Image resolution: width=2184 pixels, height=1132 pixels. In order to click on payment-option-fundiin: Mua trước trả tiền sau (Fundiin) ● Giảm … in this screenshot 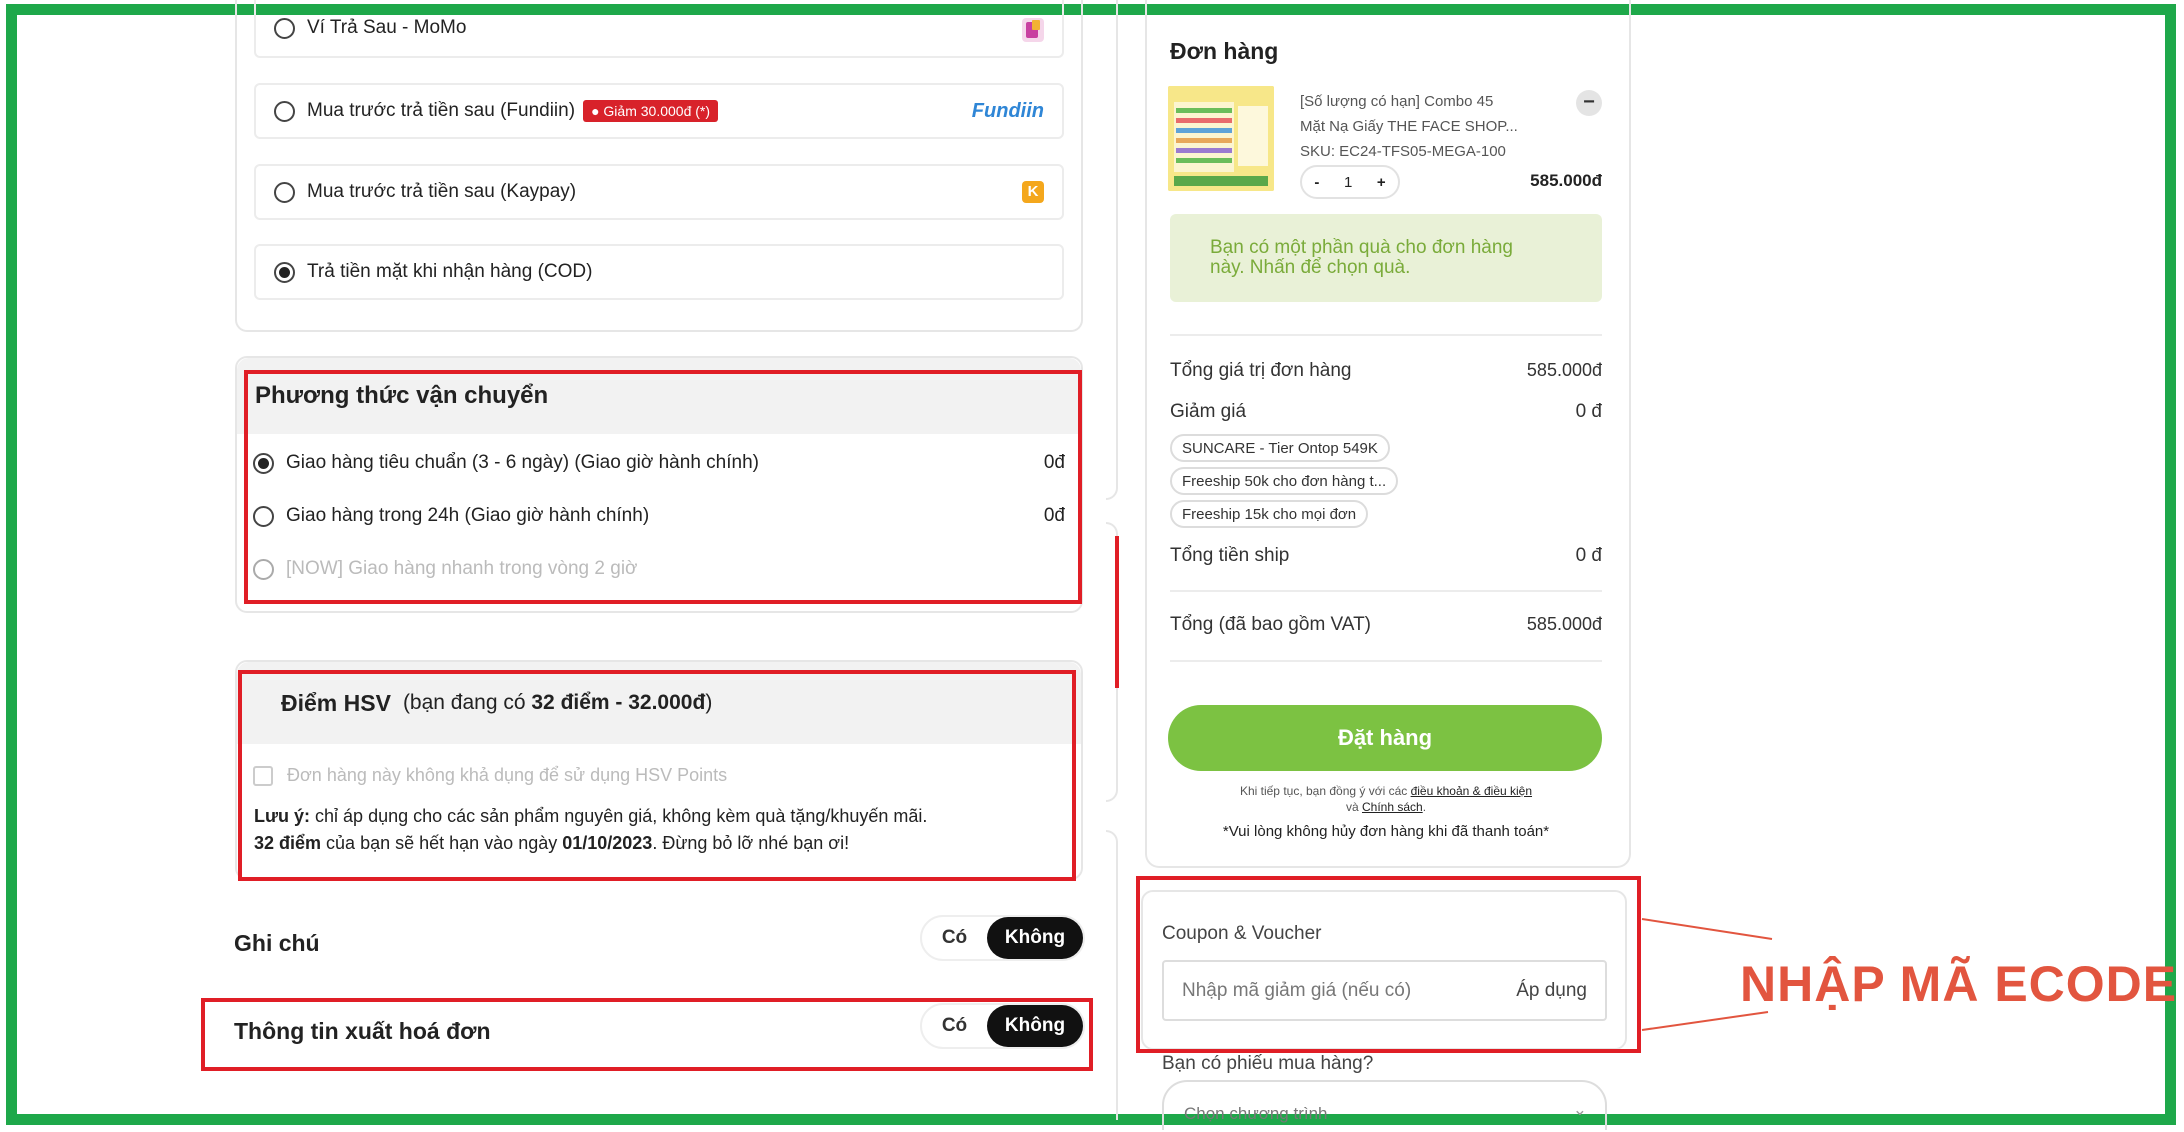, I will do `click(659, 111)`.